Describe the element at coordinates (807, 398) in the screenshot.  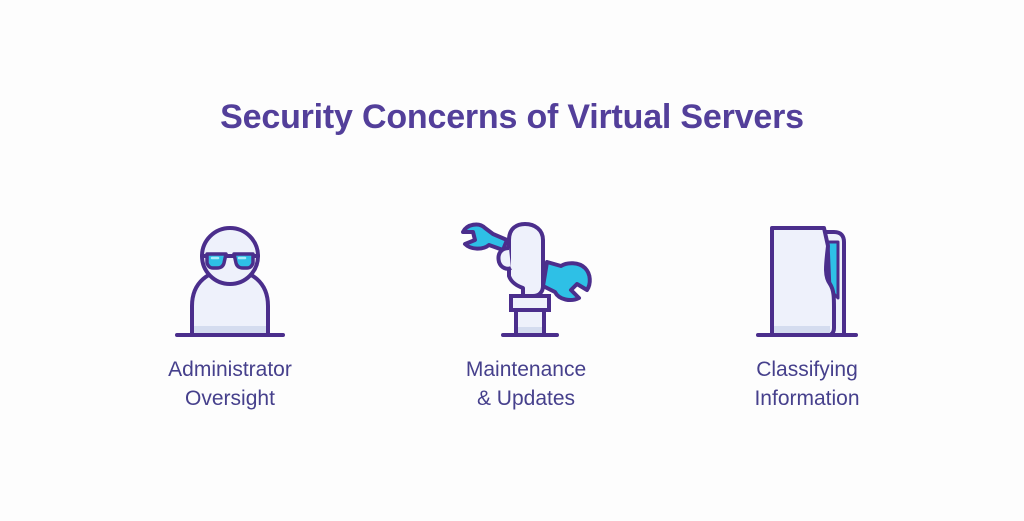
I see `label-line-2: Information` at that location.